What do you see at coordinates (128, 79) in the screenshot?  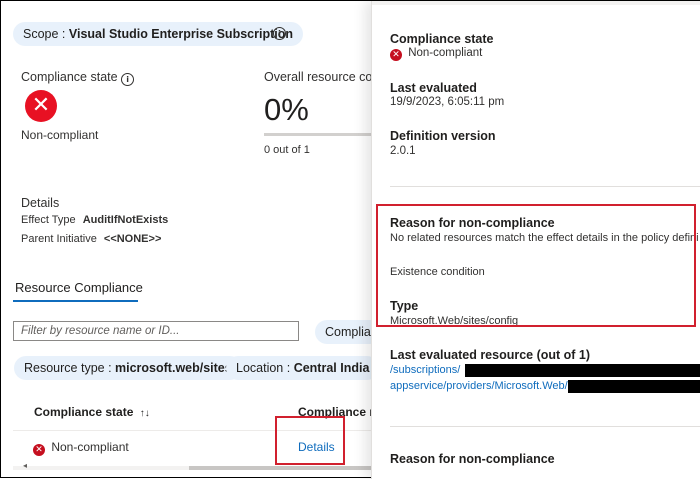 I see `compliance-info-icon: i` at bounding box center [128, 79].